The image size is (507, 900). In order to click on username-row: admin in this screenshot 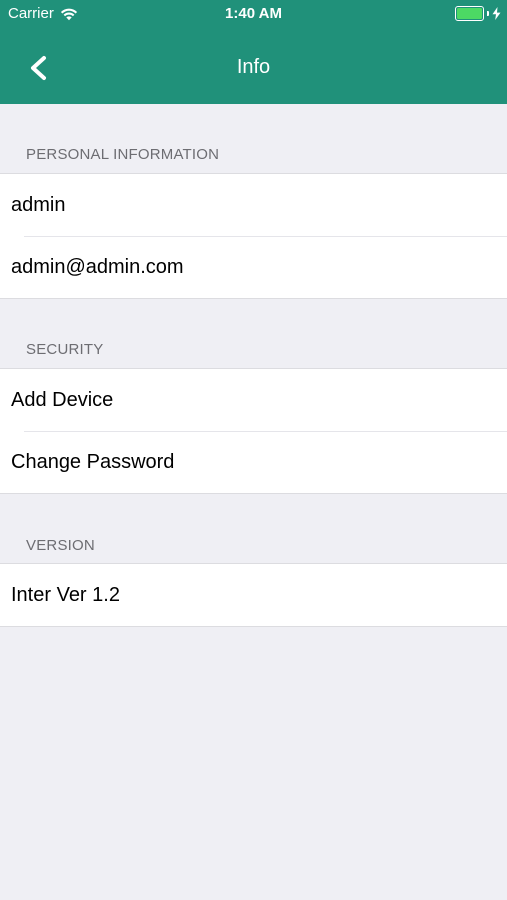, I will do `click(253, 205)`.